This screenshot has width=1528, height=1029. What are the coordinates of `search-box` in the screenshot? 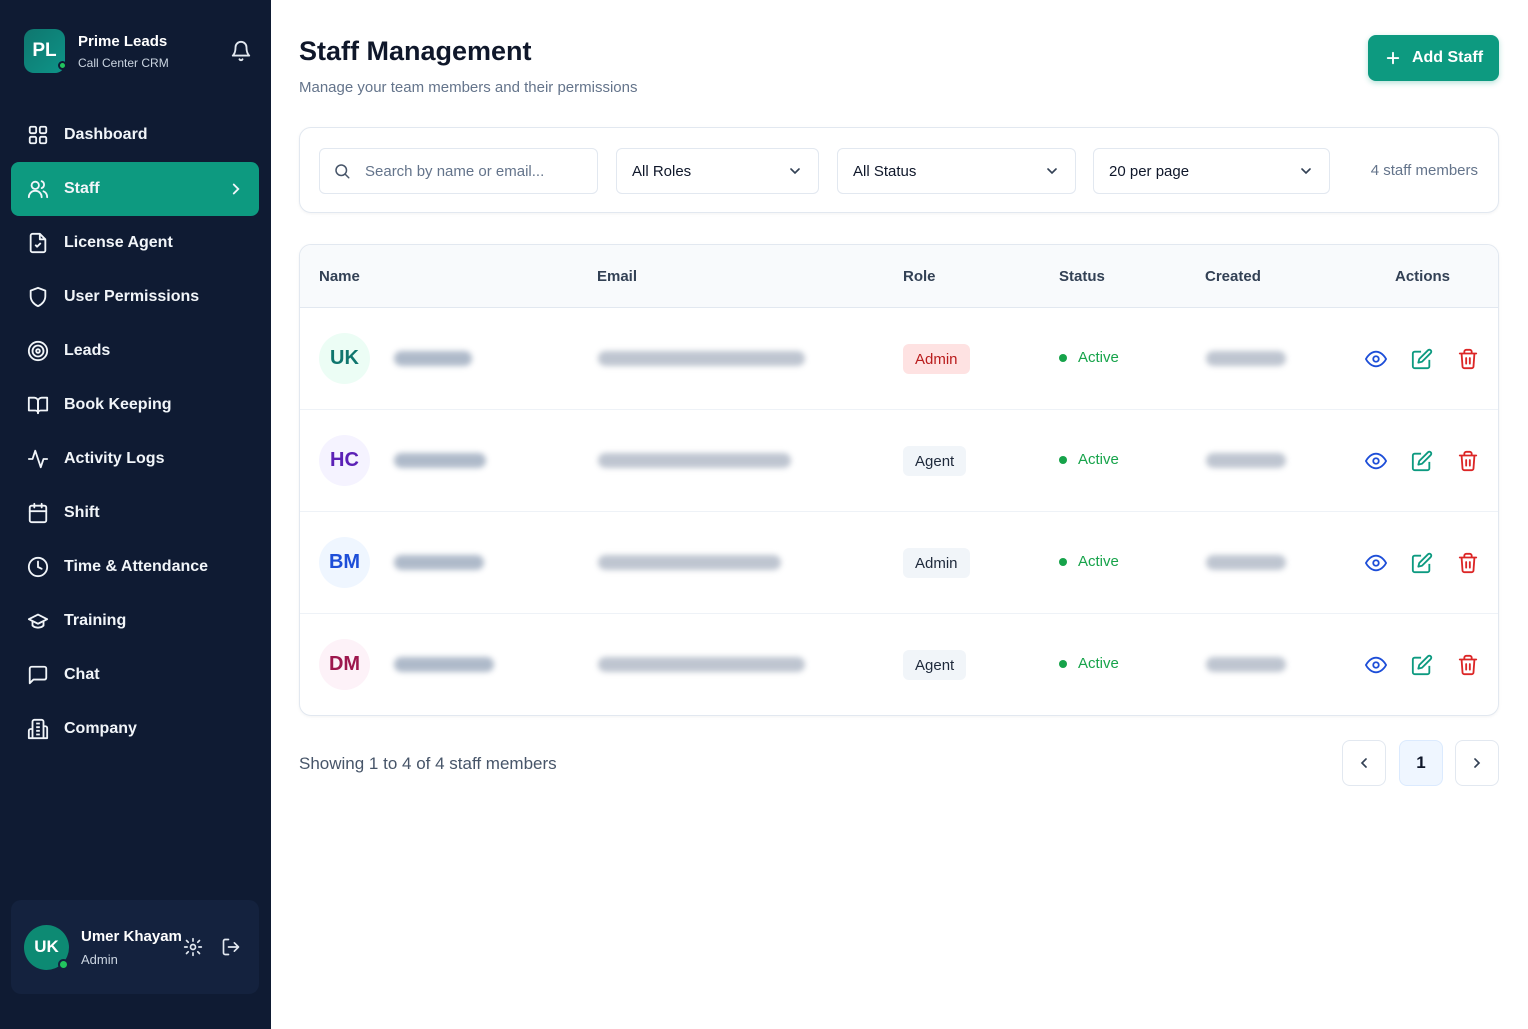 It's located at (458, 171).